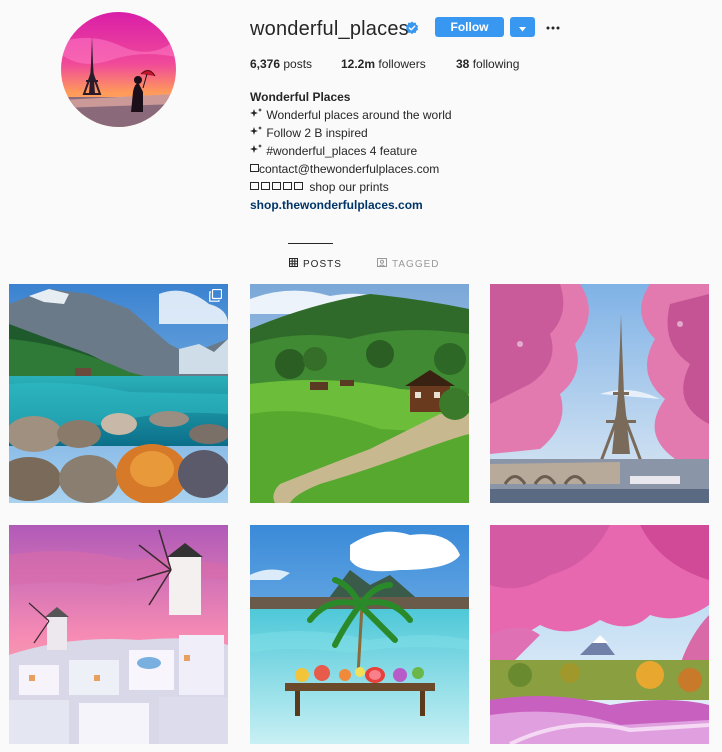 This screenshot has width=722, height=752. I want to click on posts-count: 6,376, so click(265, 64).